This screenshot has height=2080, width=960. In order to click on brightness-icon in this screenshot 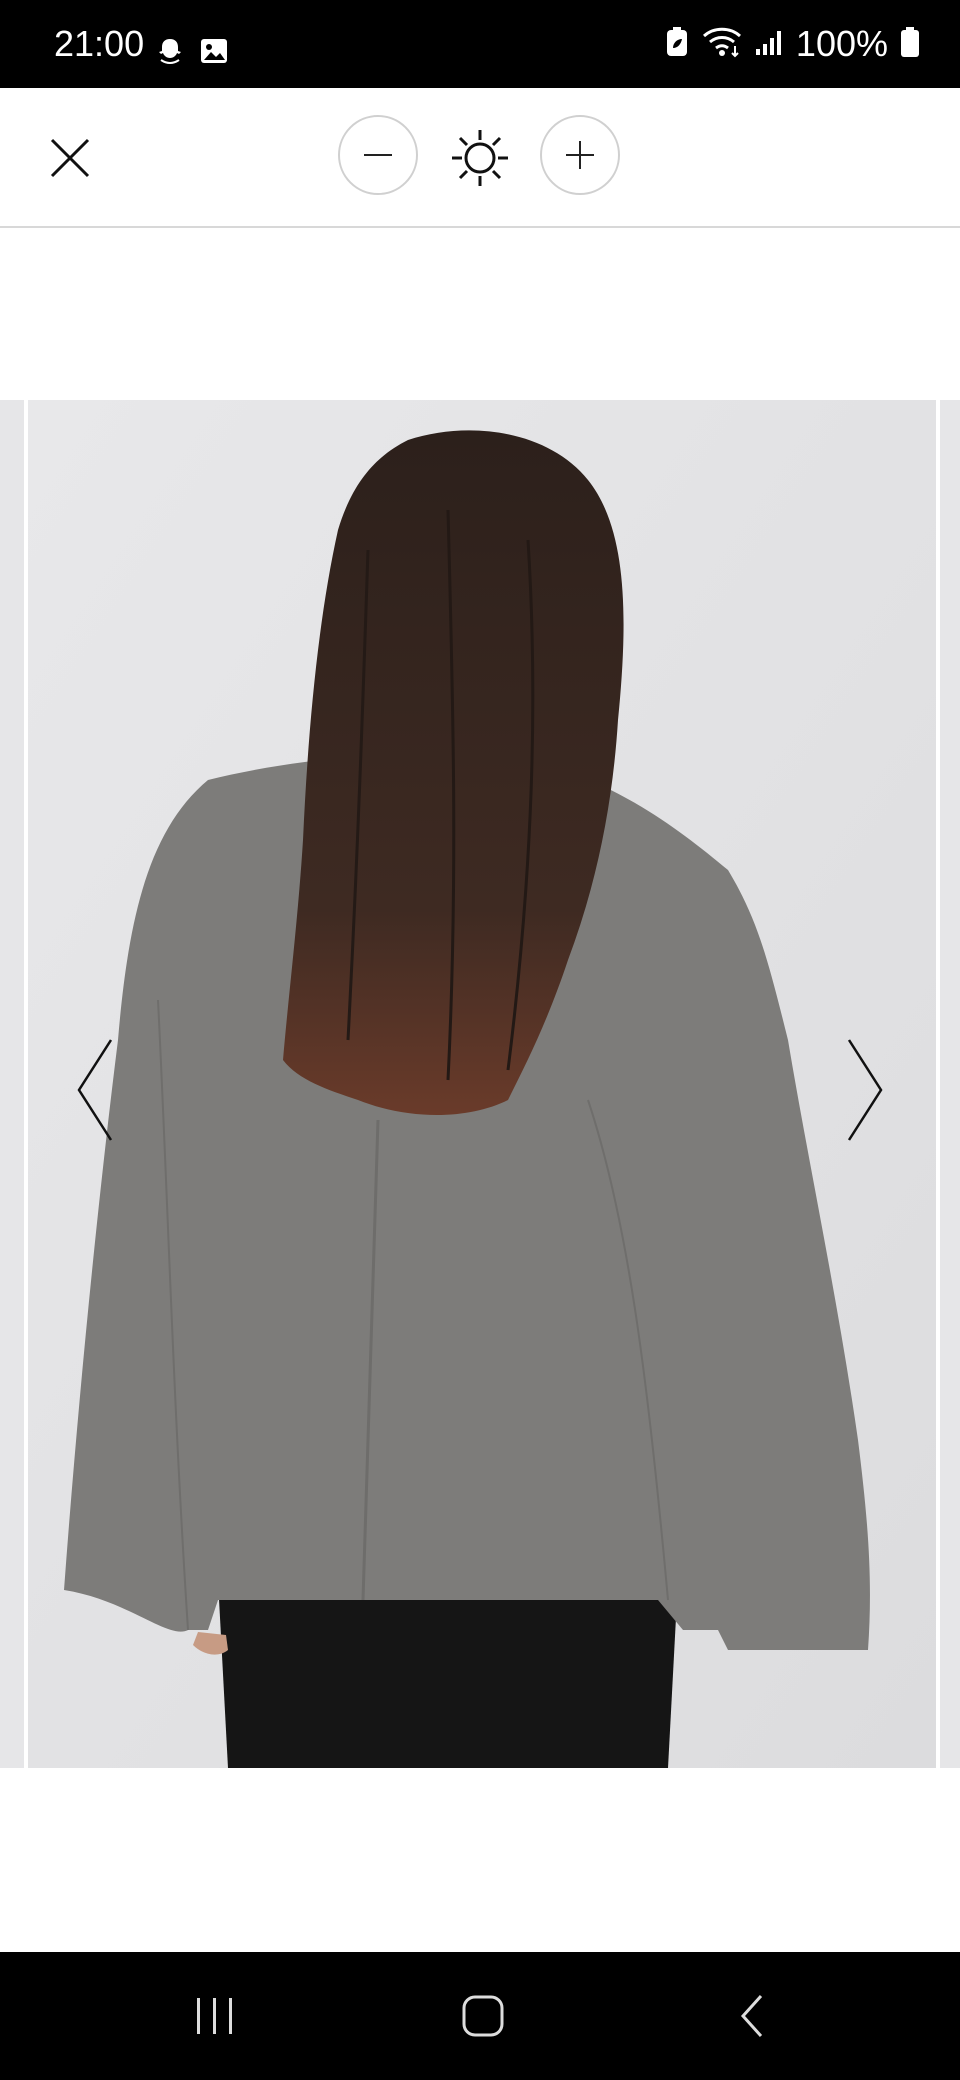, I will do `click(480, 158)`.